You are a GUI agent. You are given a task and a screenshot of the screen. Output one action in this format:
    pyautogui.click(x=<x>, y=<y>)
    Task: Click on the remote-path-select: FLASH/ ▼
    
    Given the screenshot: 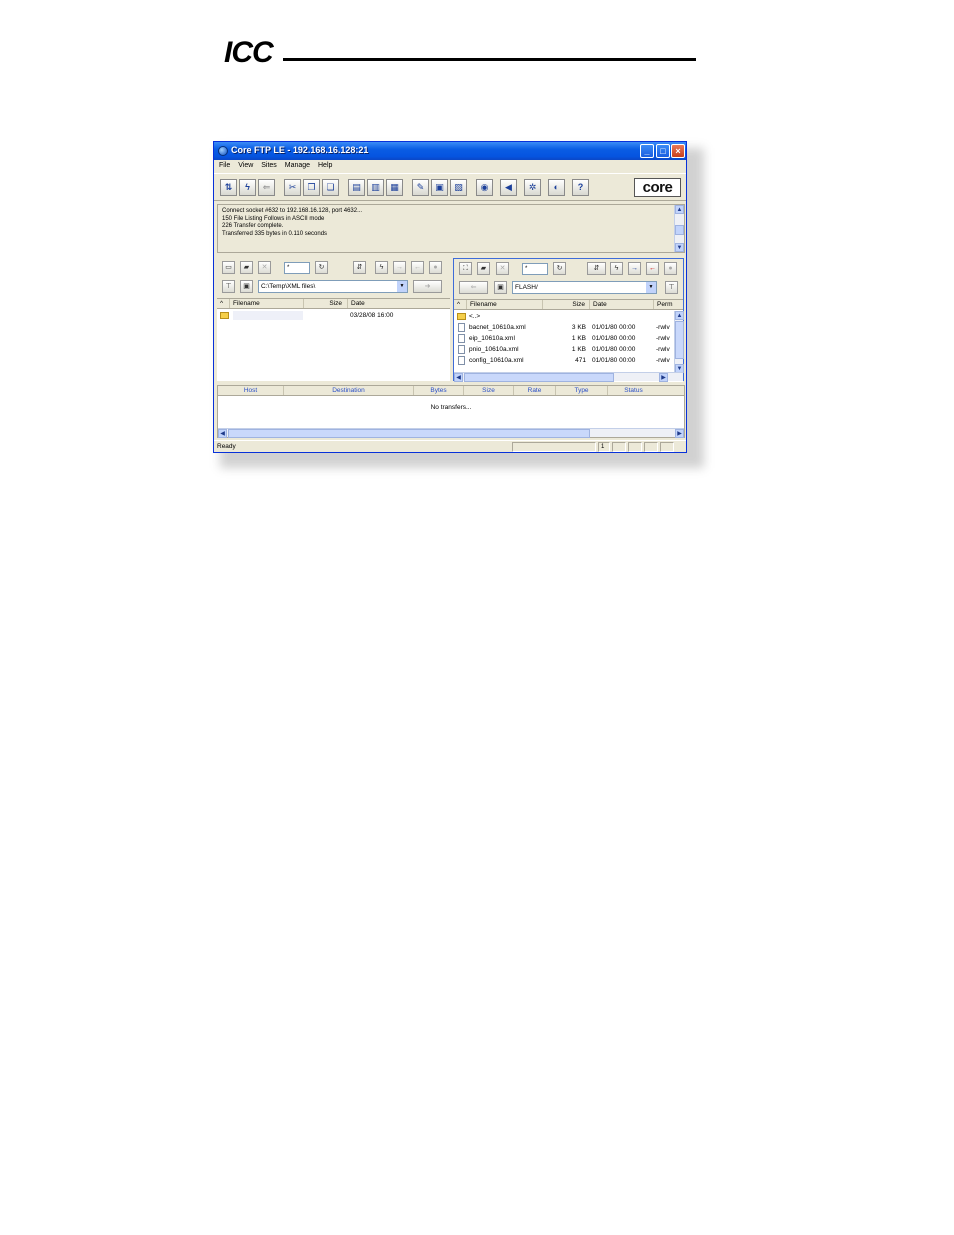 What is the action you would take?
    pyautogui.click(x=584, y=287)
    